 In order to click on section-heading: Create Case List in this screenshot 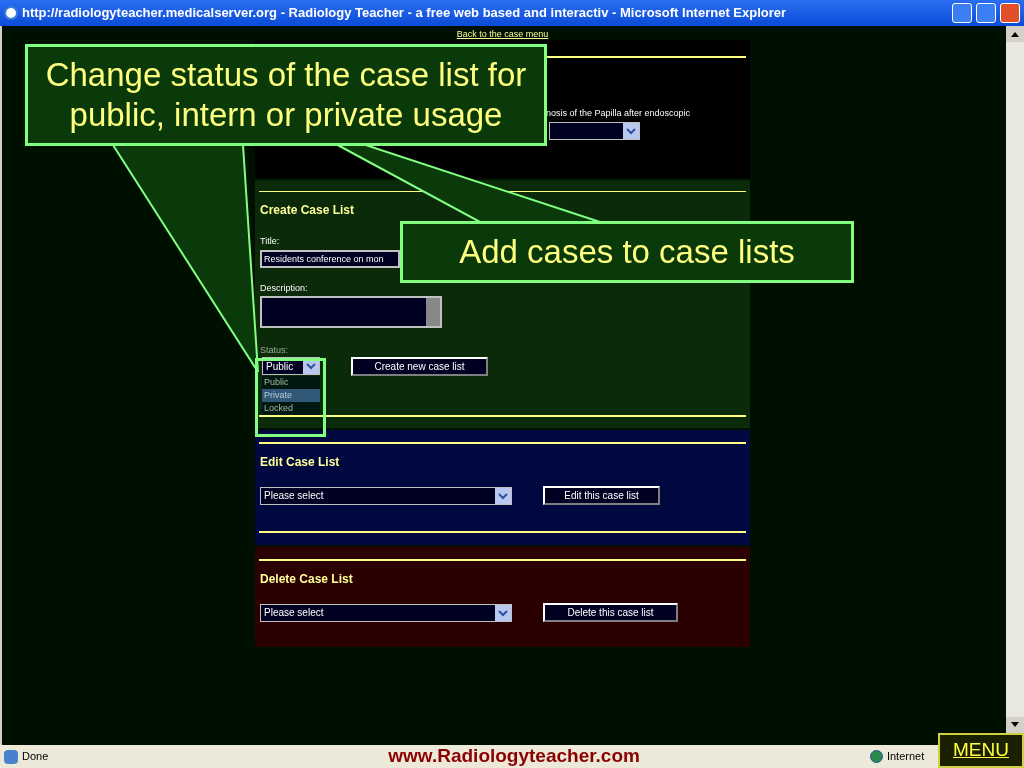, I will do `click(308, 211)`.